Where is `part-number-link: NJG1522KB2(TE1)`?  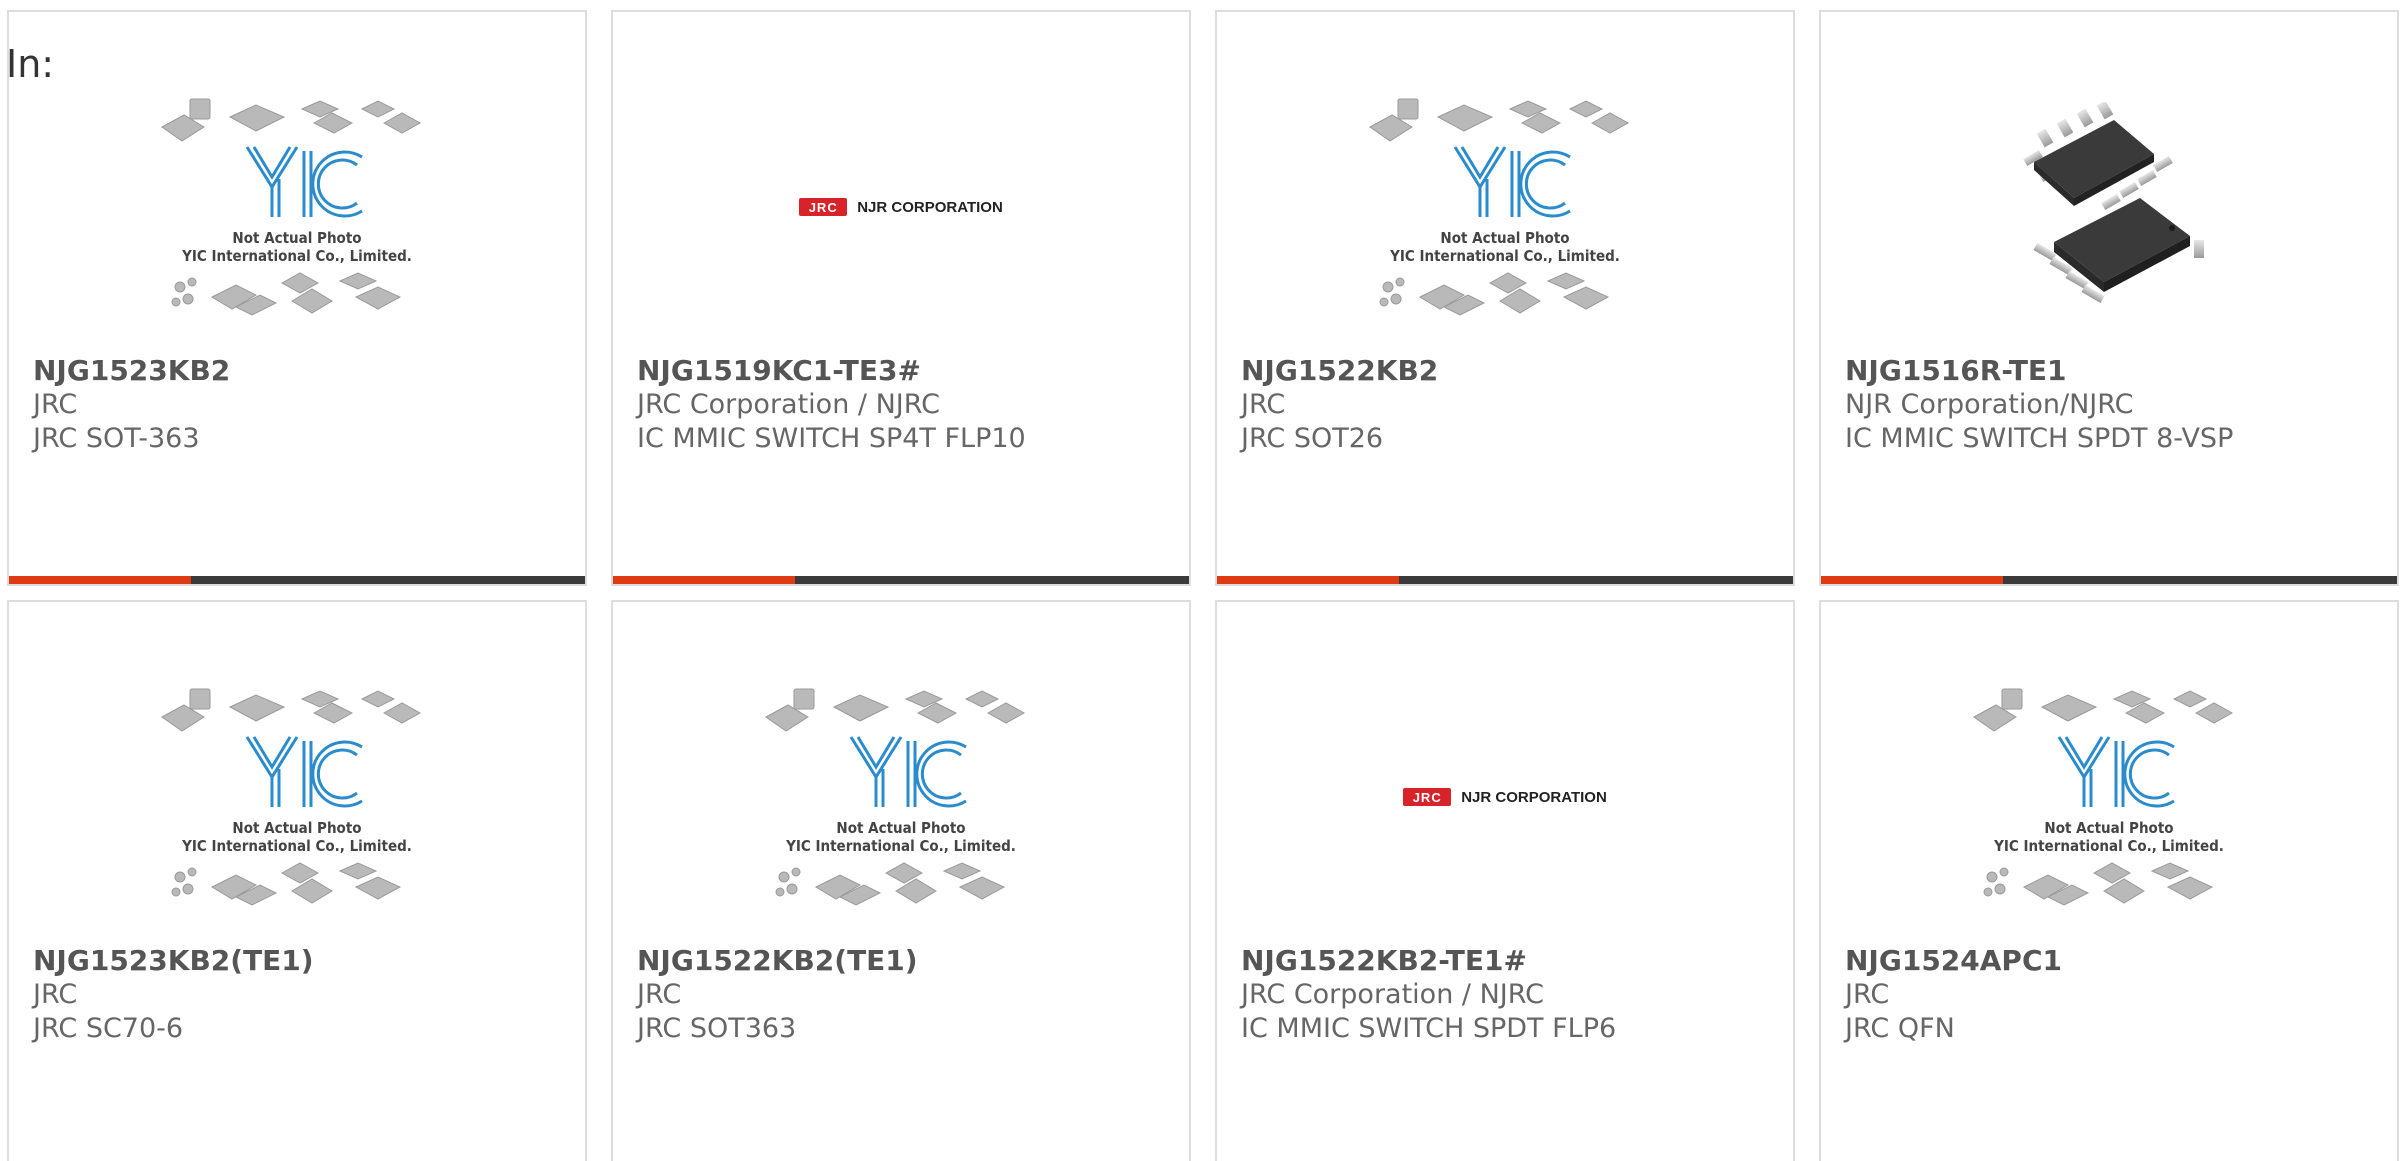 part-number-link: NJG1522KB2(TE1) is located at coordinates (908, 961).